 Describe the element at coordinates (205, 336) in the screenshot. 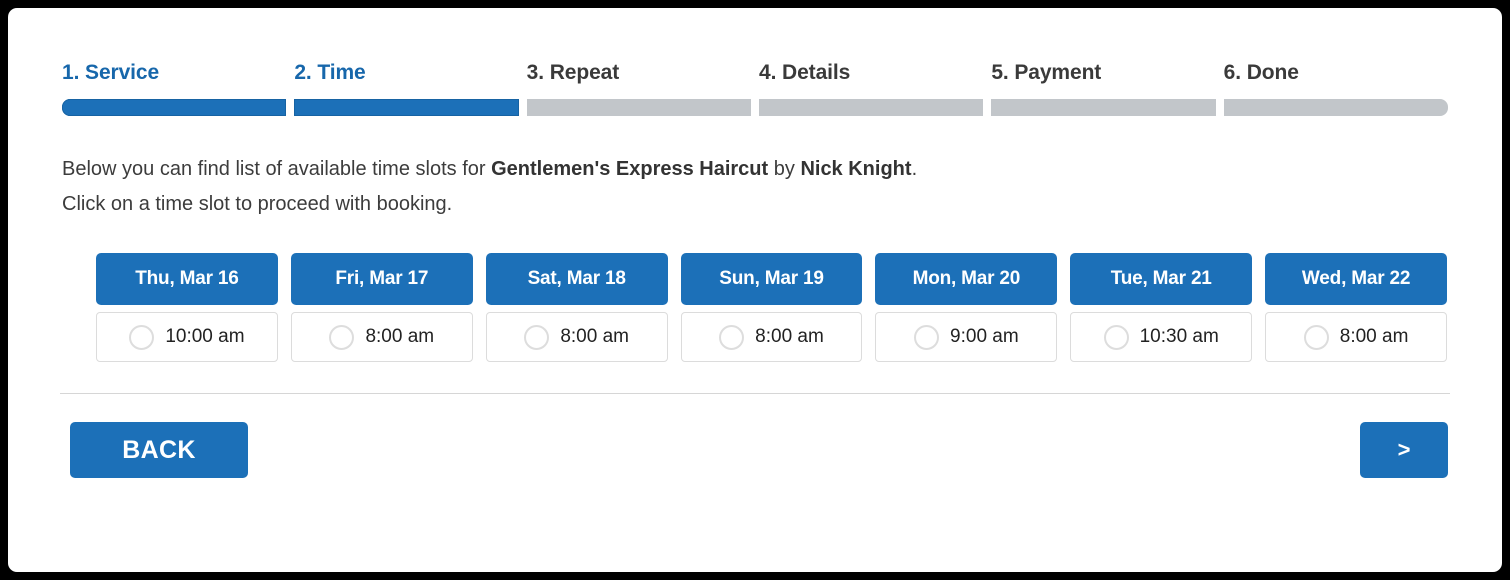

I see `time-slot-label-0: 10:00 am` at that location.